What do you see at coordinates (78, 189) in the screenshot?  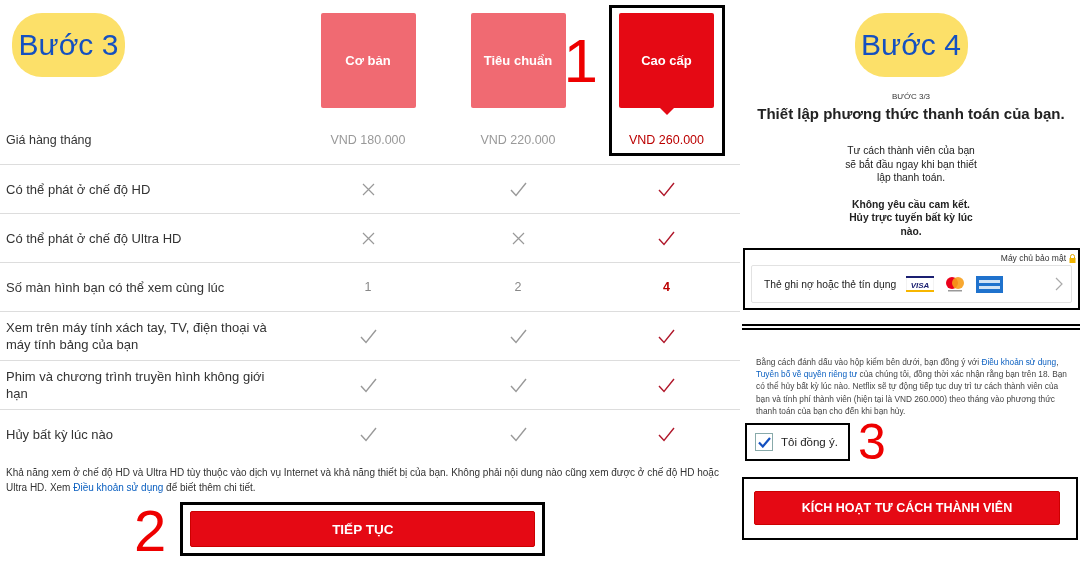 I see `feature-label: Có thể phát ở chế độ HD` at bounding box center [78, 189].